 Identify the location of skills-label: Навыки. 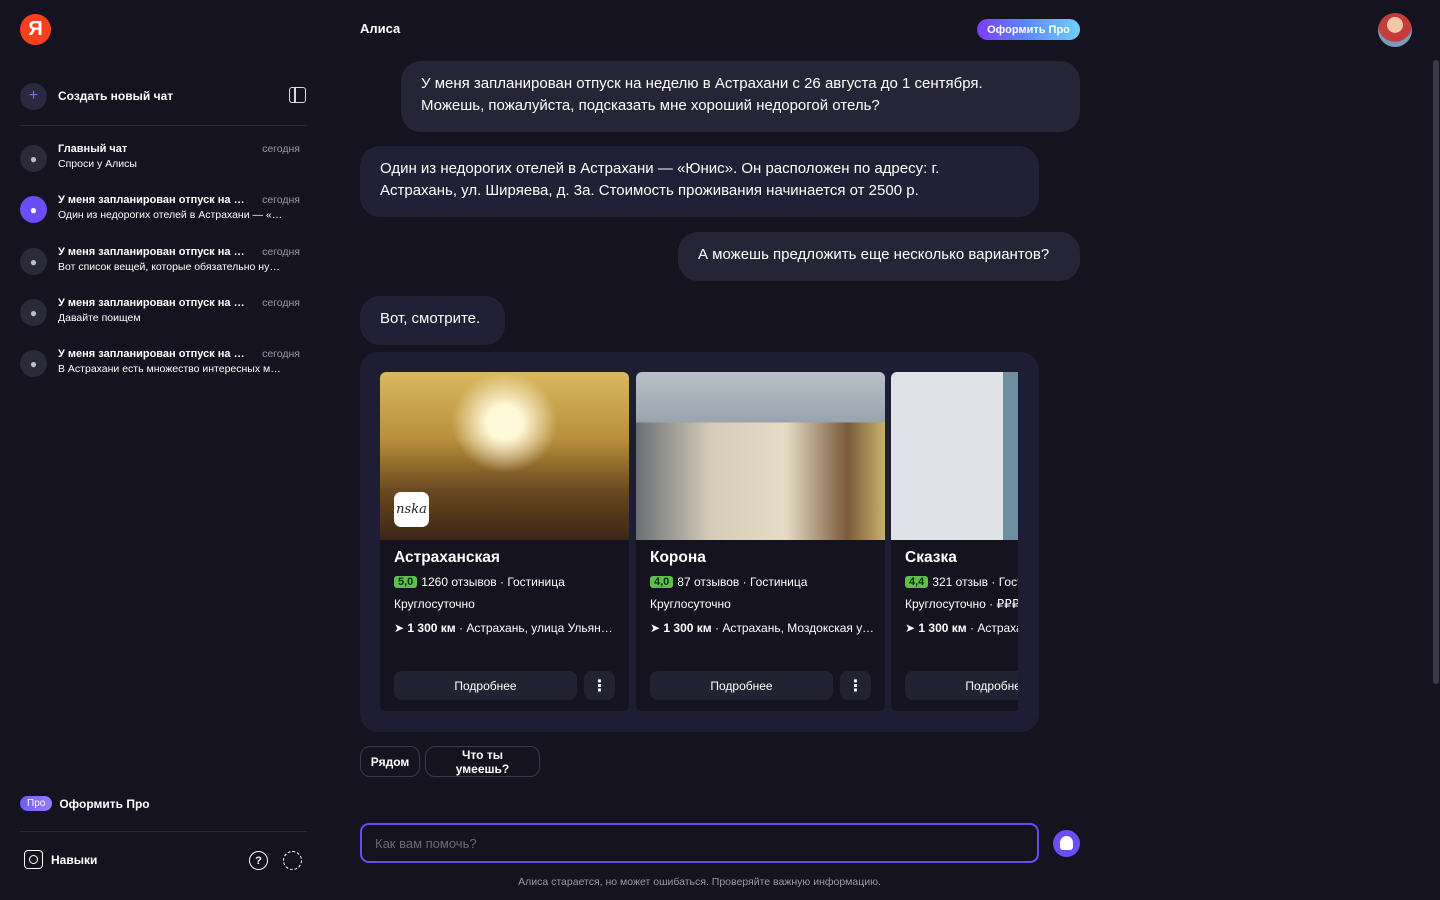
(74, 859).